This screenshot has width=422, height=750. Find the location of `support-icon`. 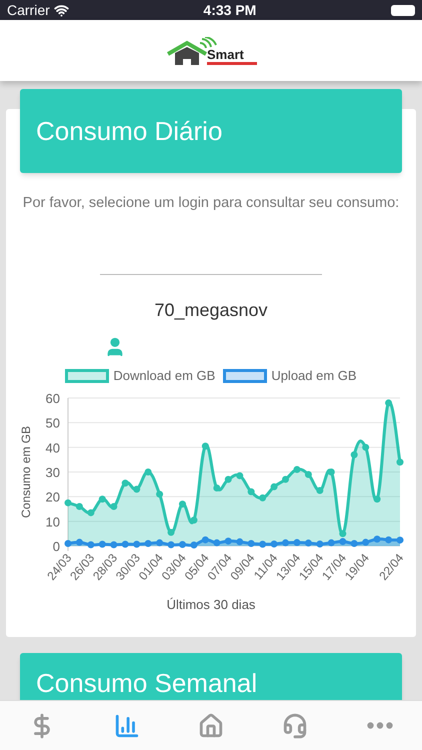

support-icon is located at coordinates (295, 725).